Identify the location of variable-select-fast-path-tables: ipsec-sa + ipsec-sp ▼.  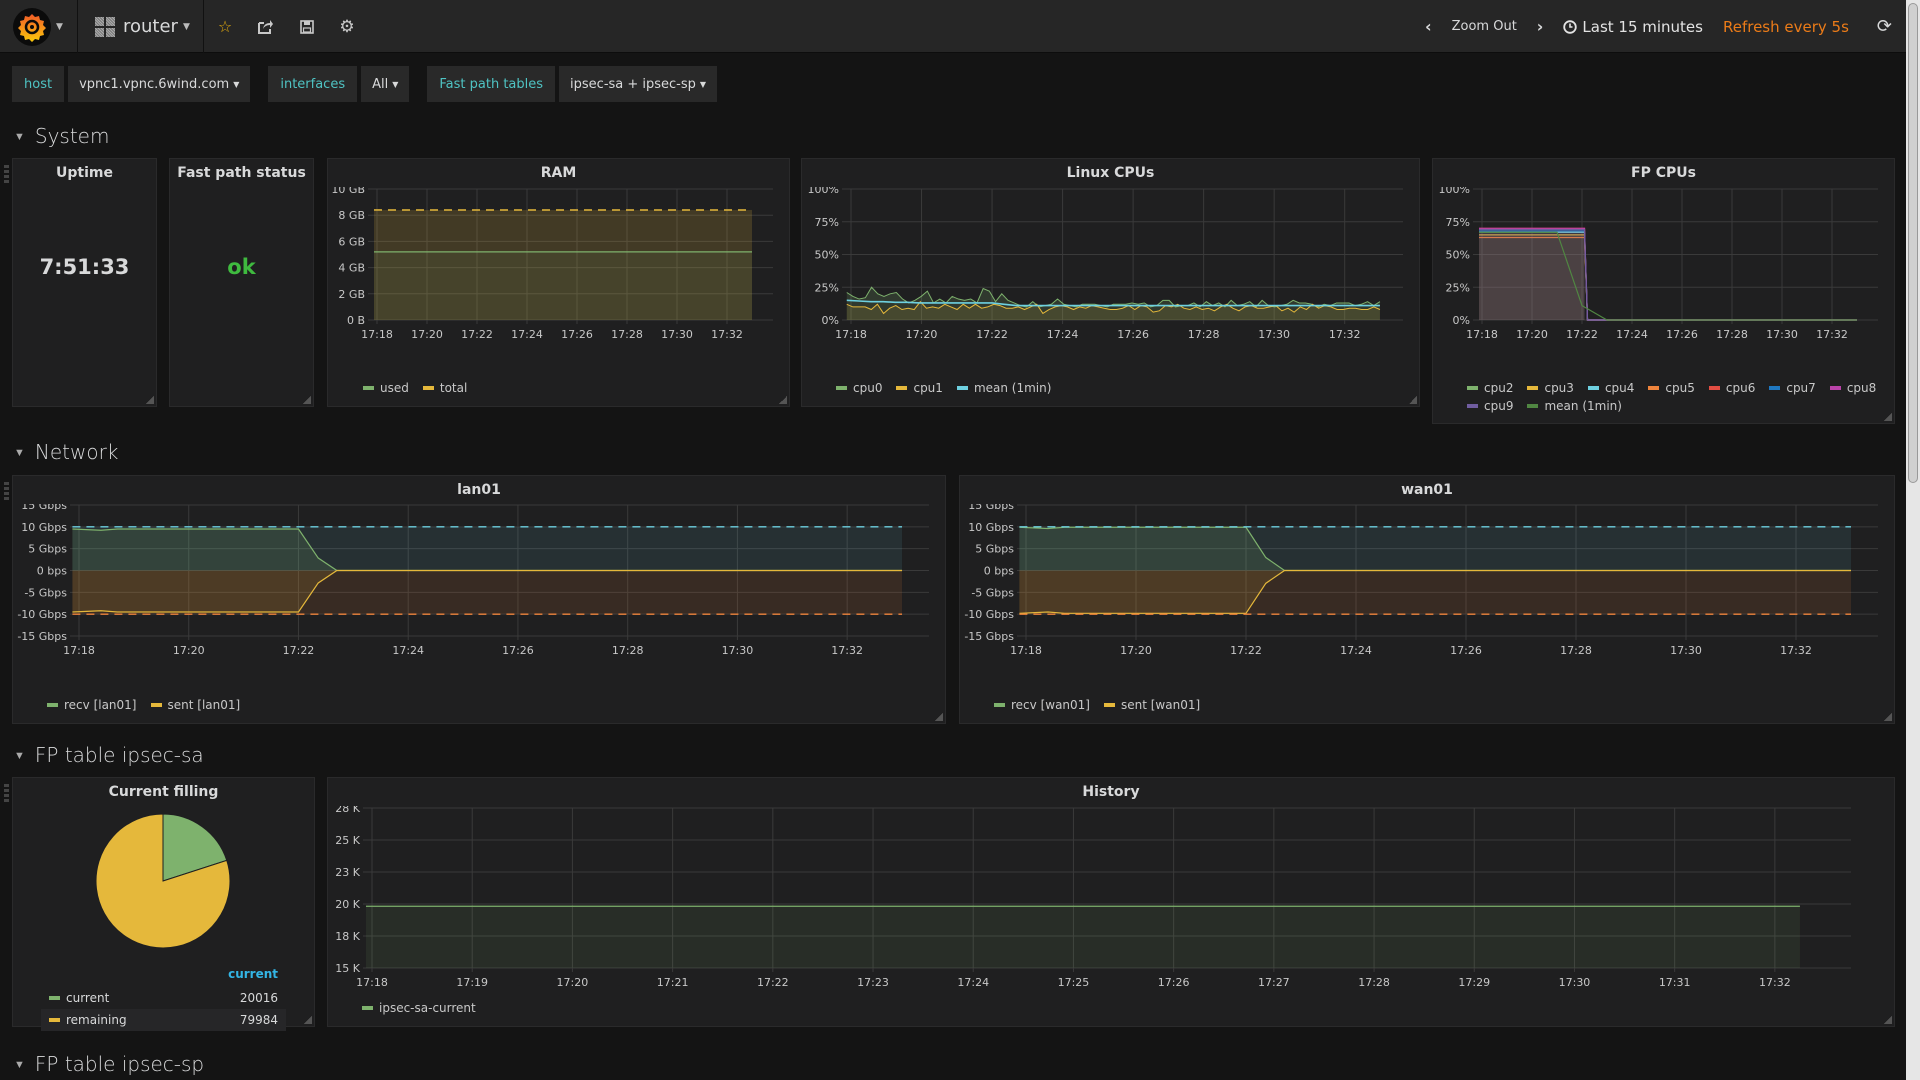
(638, 84).